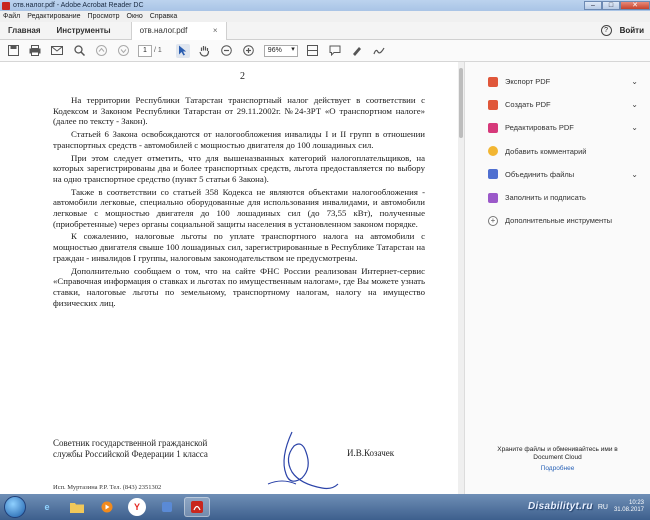 Image resolution: width=650 pixels, height=520 pixels. I want to click on signer-title-line: Советник государственной гражданской, so click(130, 443).